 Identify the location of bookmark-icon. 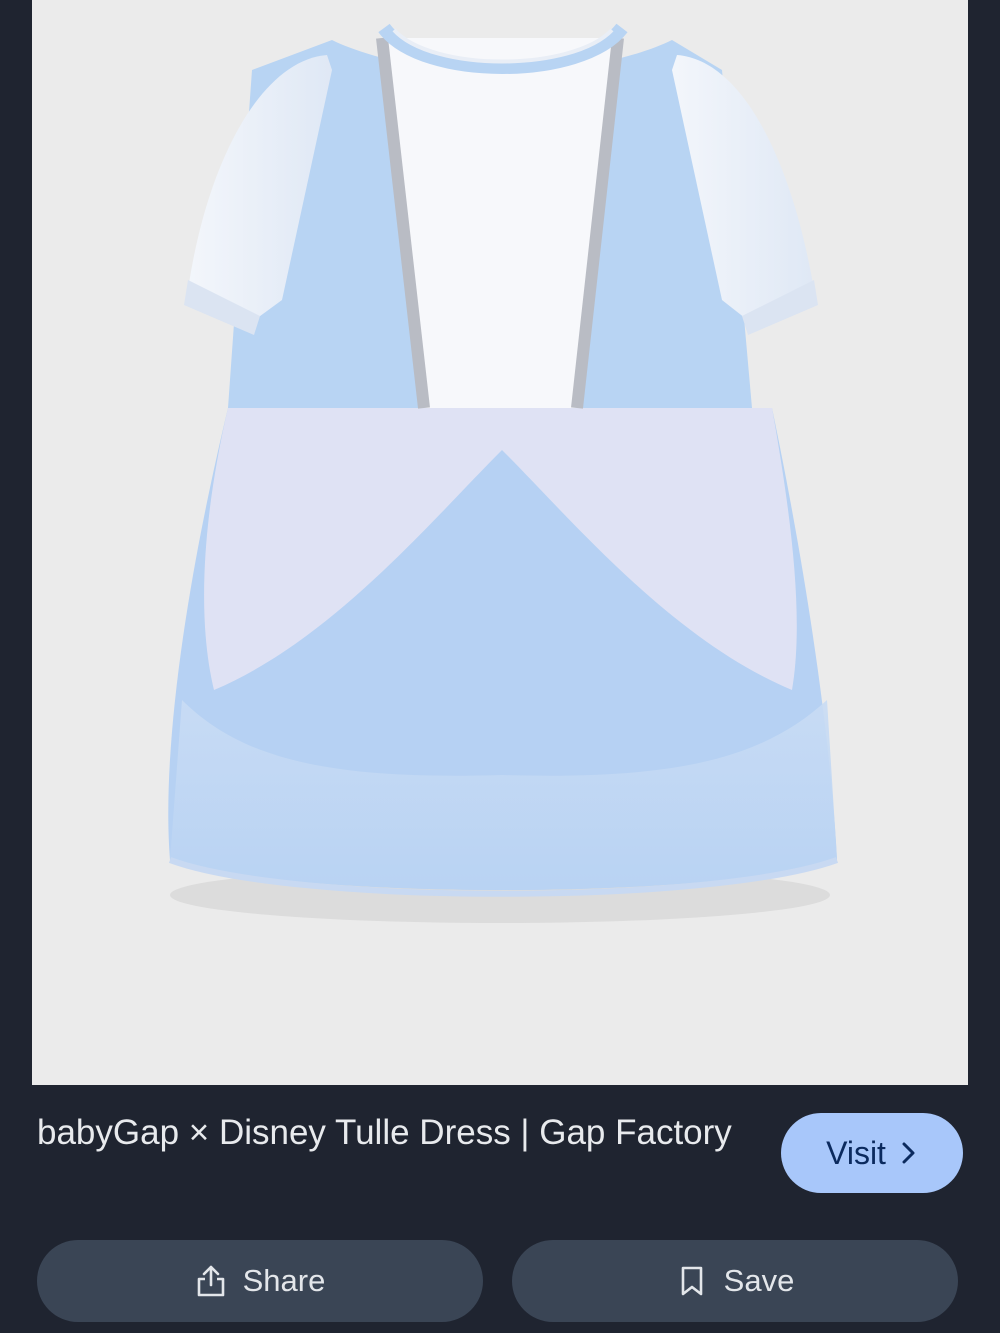
(691, 1281).